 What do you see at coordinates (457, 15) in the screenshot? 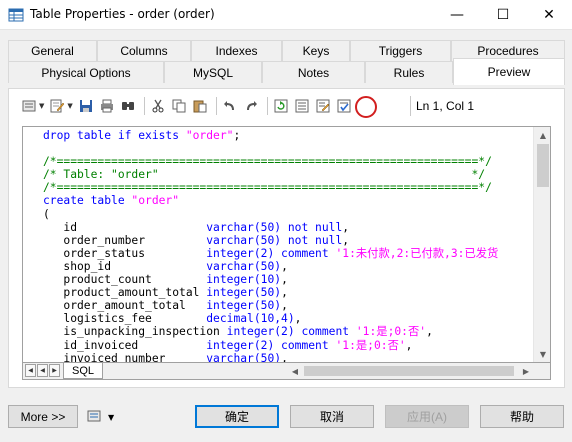
I see `minimize-button: —` at bounding box center [457, 15].